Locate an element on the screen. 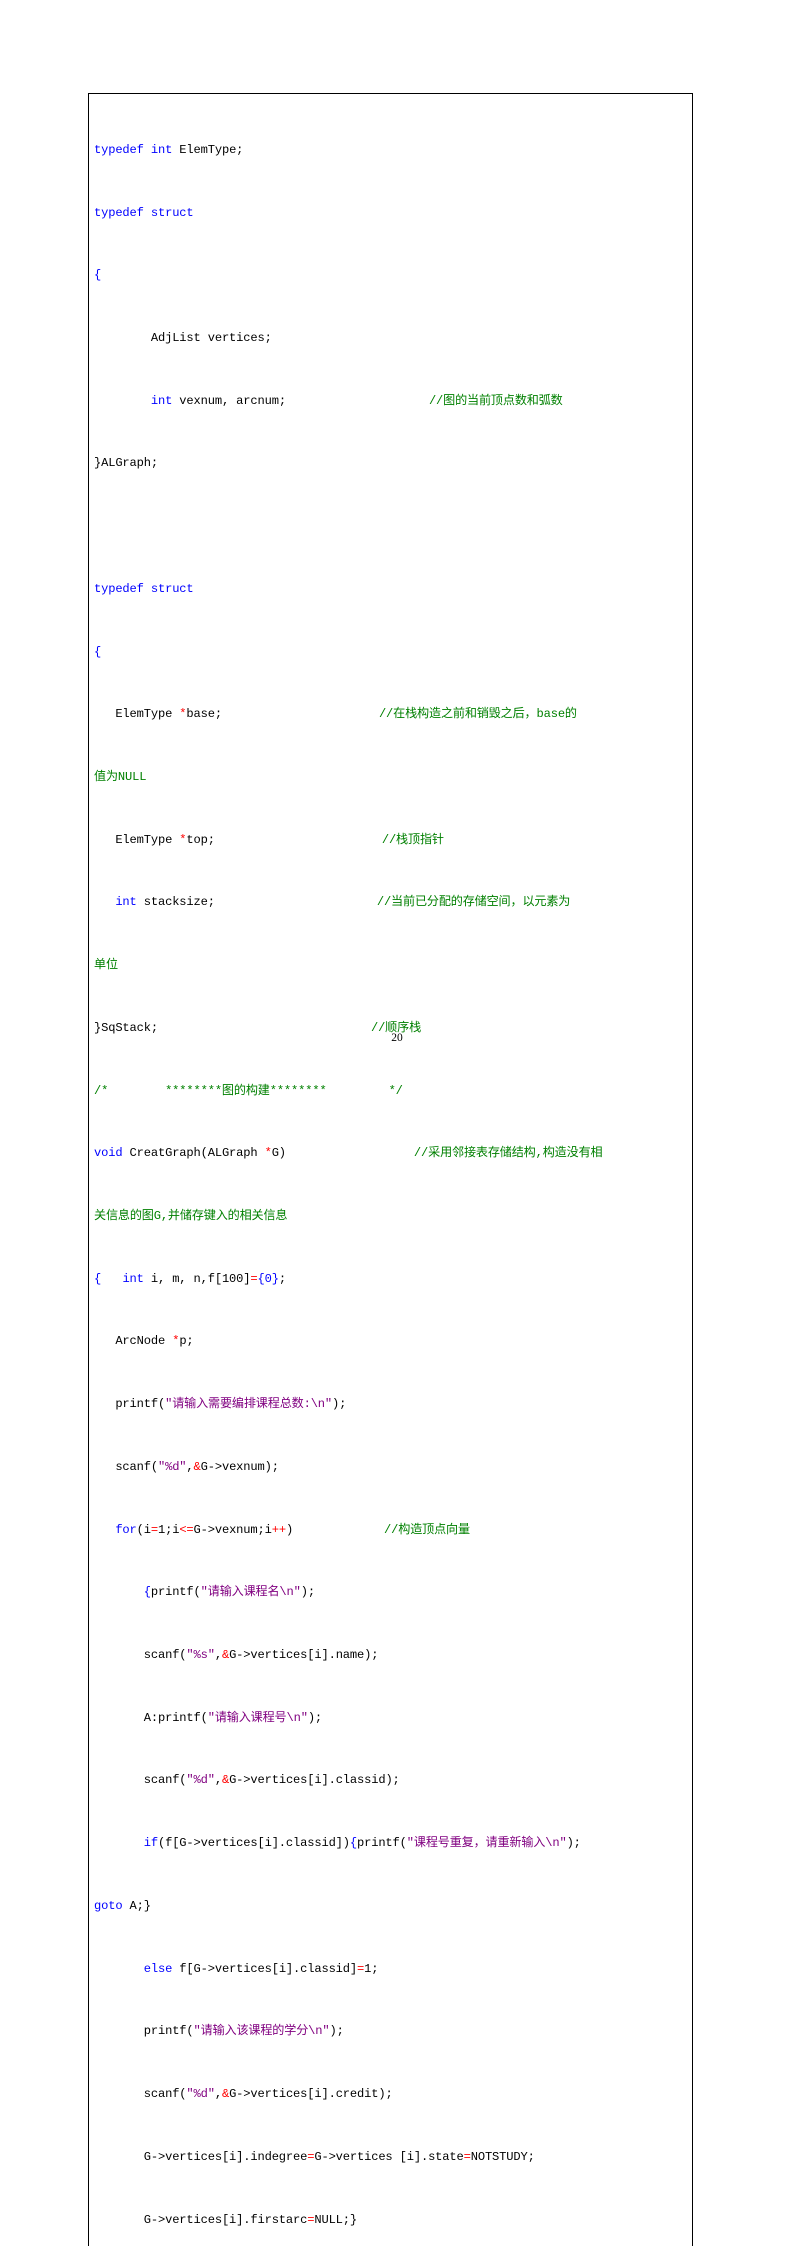 The image size is (794, 2246). code-text: f[G->vertices[i].classid] is located at coordinates (264, 1968).